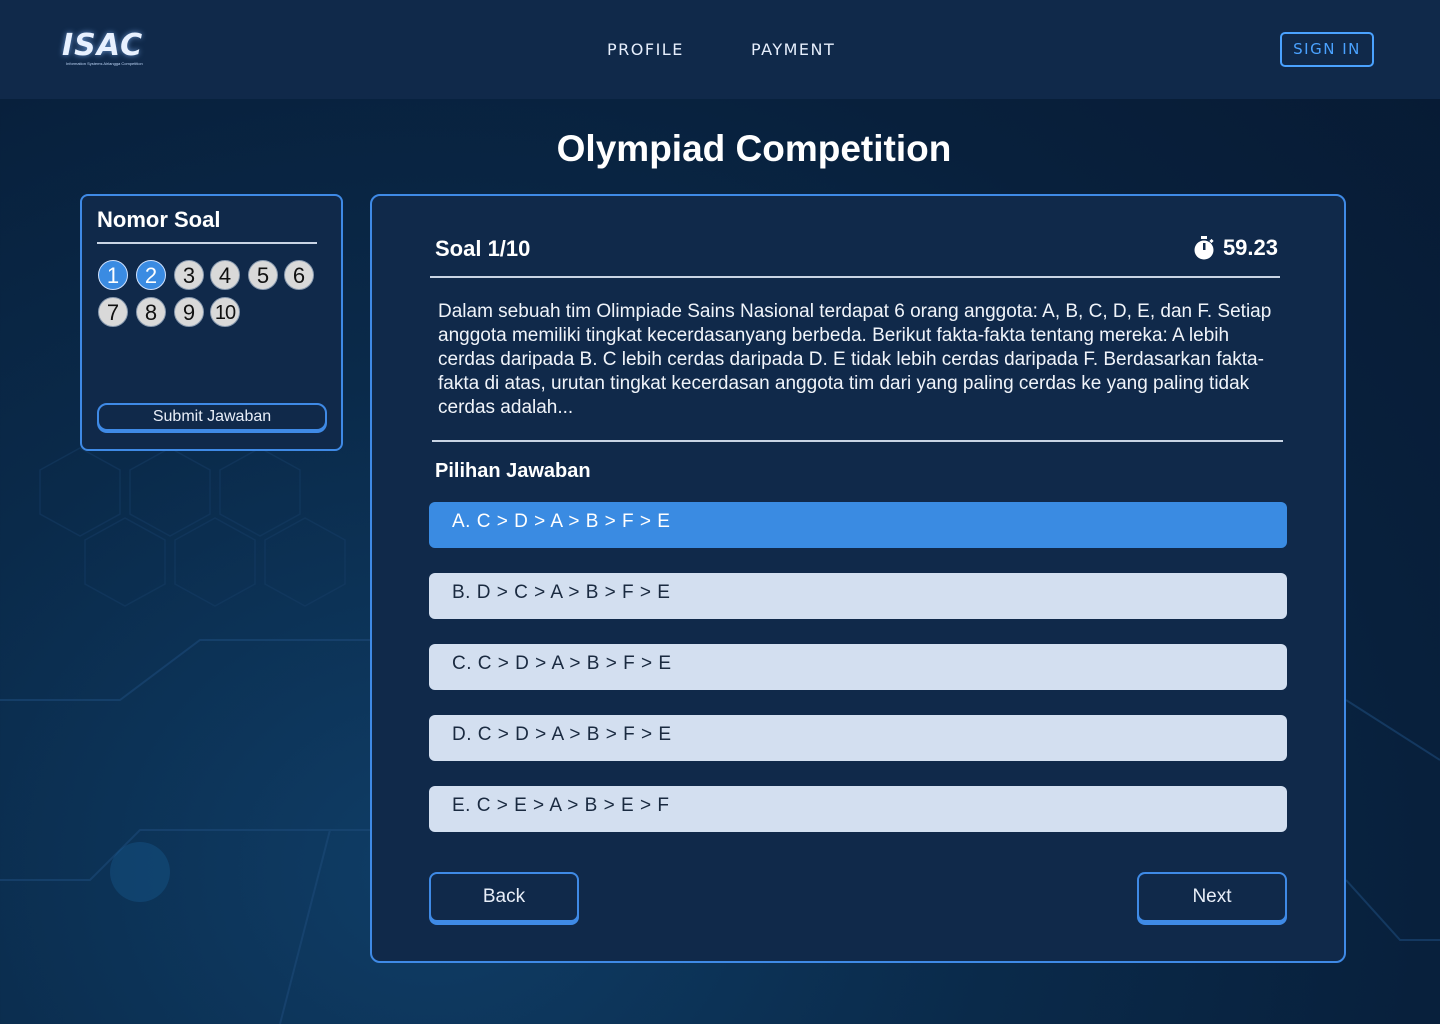  Describe the element at coordinates (189, 275) in the screenshot. I see `question-number-button: 3` at that location.